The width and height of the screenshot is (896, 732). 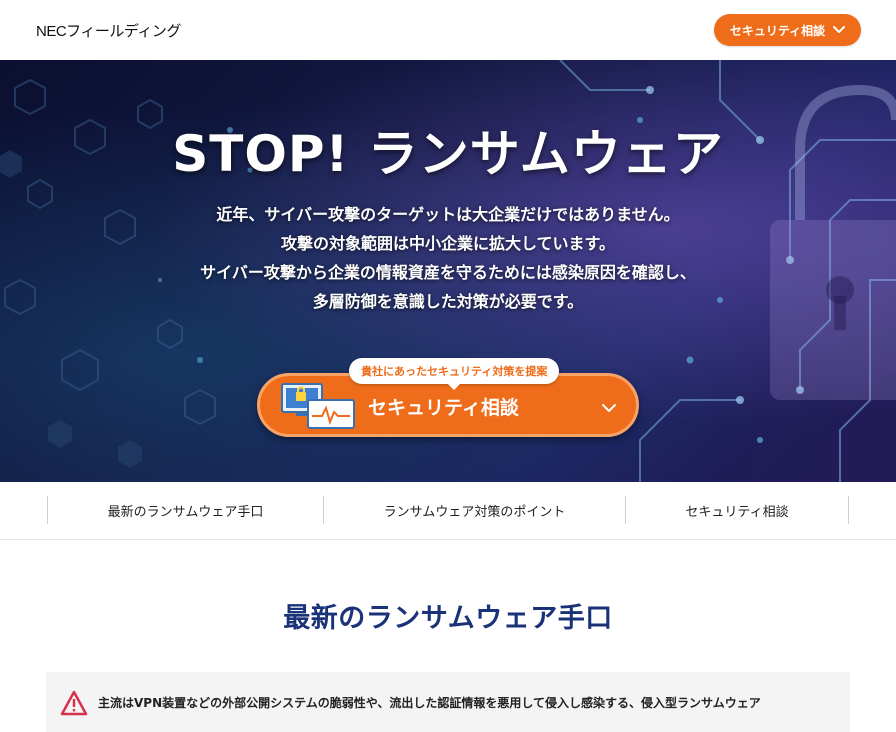 What do you see at coordinates (454, 374) in the screenshot?
I see `cta-badge: 貴社にあったセキュリティ対策を提案` at bounding box center [454, 374].